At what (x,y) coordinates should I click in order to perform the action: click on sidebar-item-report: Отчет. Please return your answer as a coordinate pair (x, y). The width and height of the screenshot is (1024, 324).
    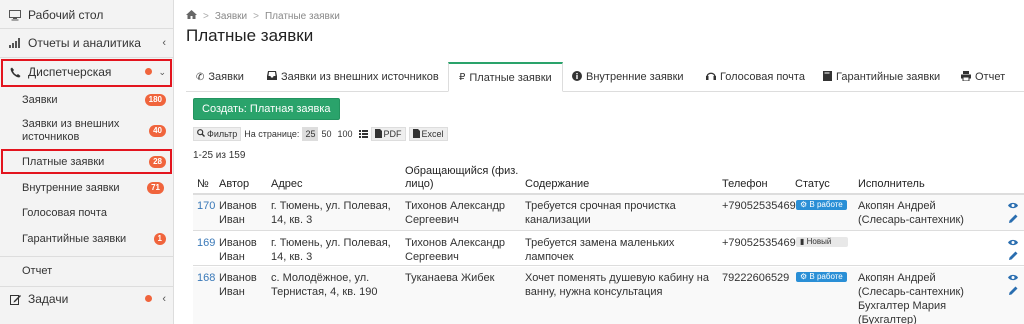
    Looking at the image, I should click on (87, 271).